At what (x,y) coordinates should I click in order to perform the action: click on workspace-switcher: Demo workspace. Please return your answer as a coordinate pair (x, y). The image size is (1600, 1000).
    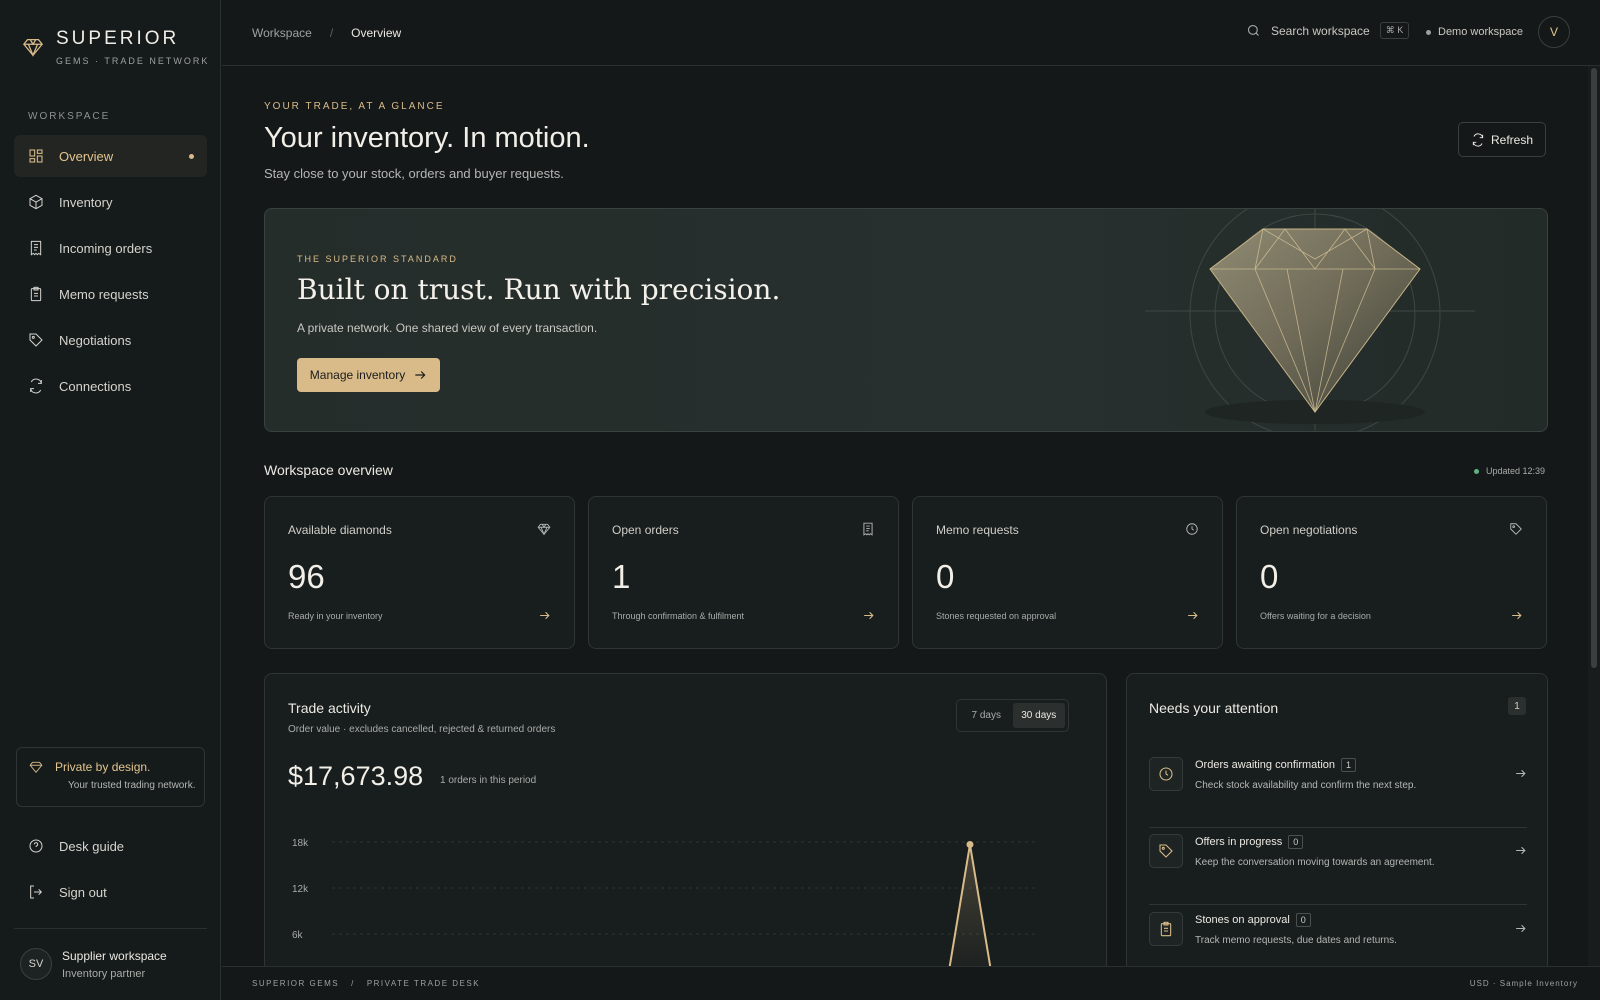
    Looking at the image, I should click on (1474, 32).